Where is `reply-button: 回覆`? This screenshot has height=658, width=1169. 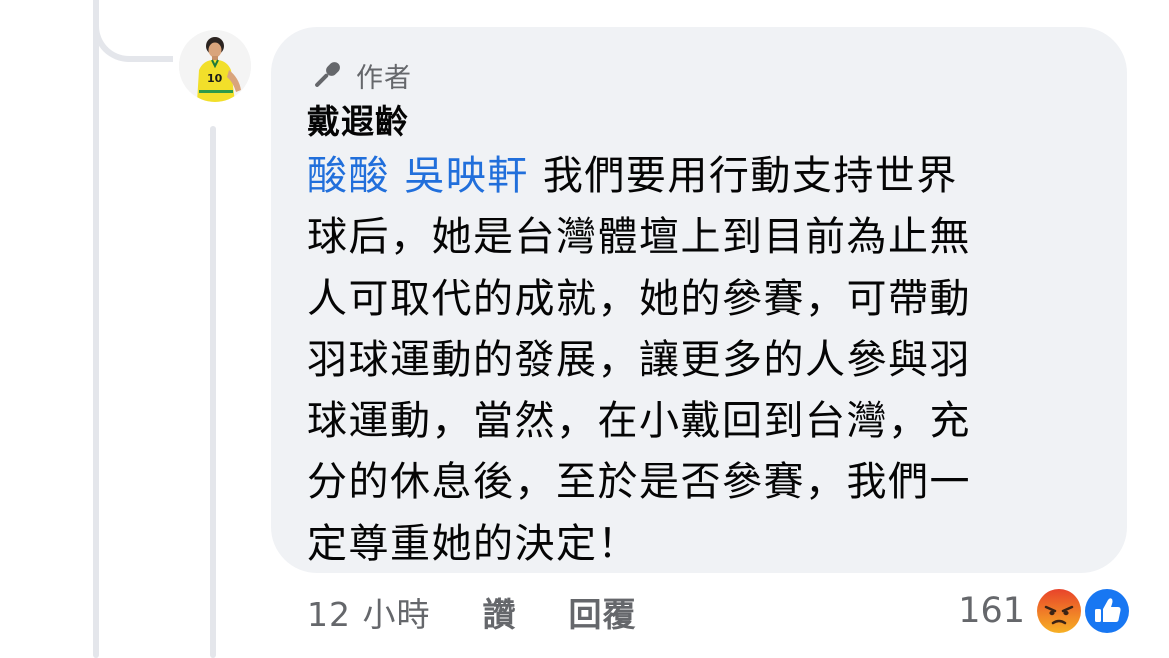
reply-button: 回覆 is located at coordinates (602, 612).